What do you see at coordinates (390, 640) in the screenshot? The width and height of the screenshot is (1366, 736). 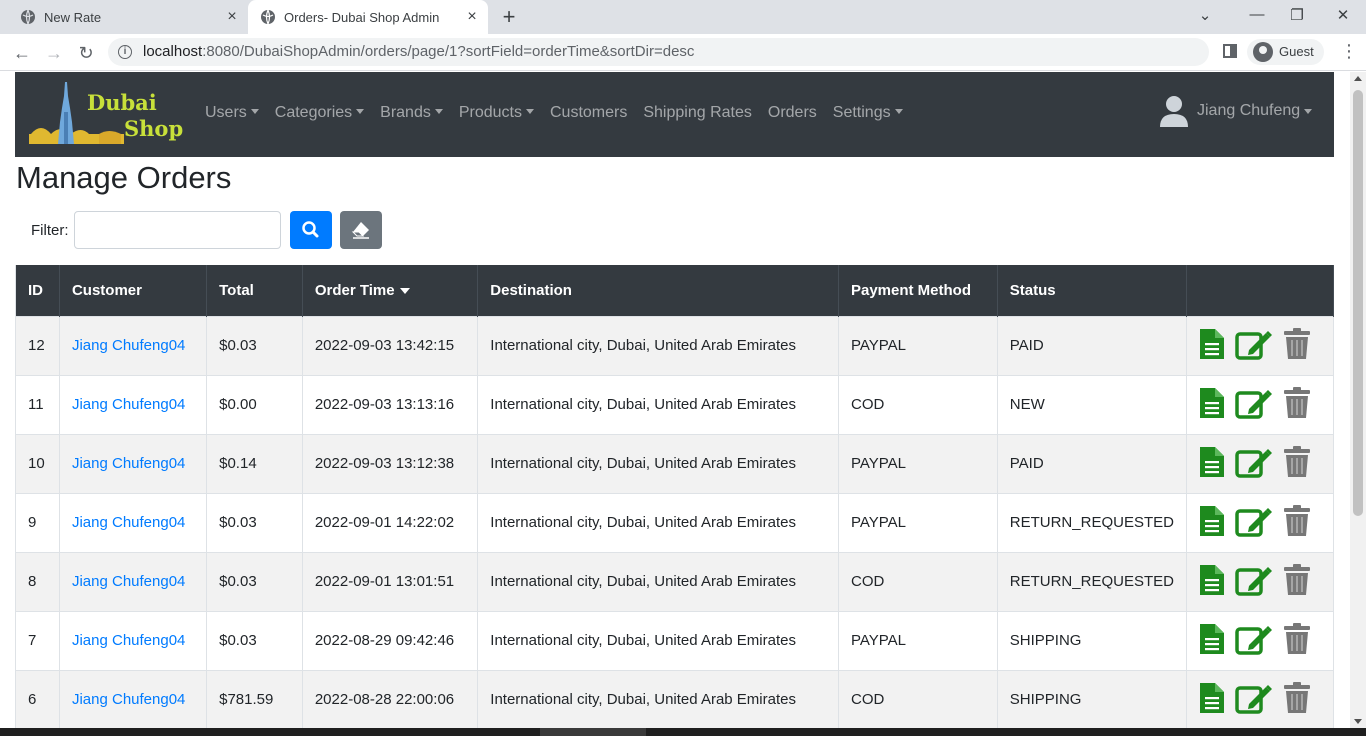 I see `cell-order-time: 2022-08-29 09:42:46` at bounding box center [390, 640].